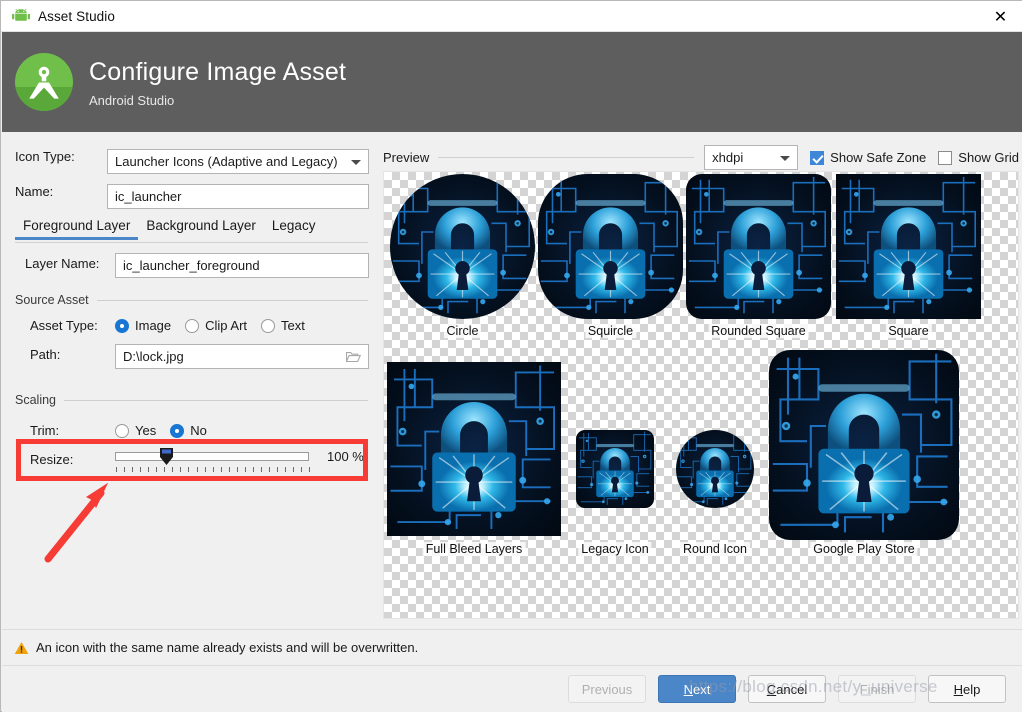  I want to click on window-title-bar: Asset Studio ✕, so click(511, 16).